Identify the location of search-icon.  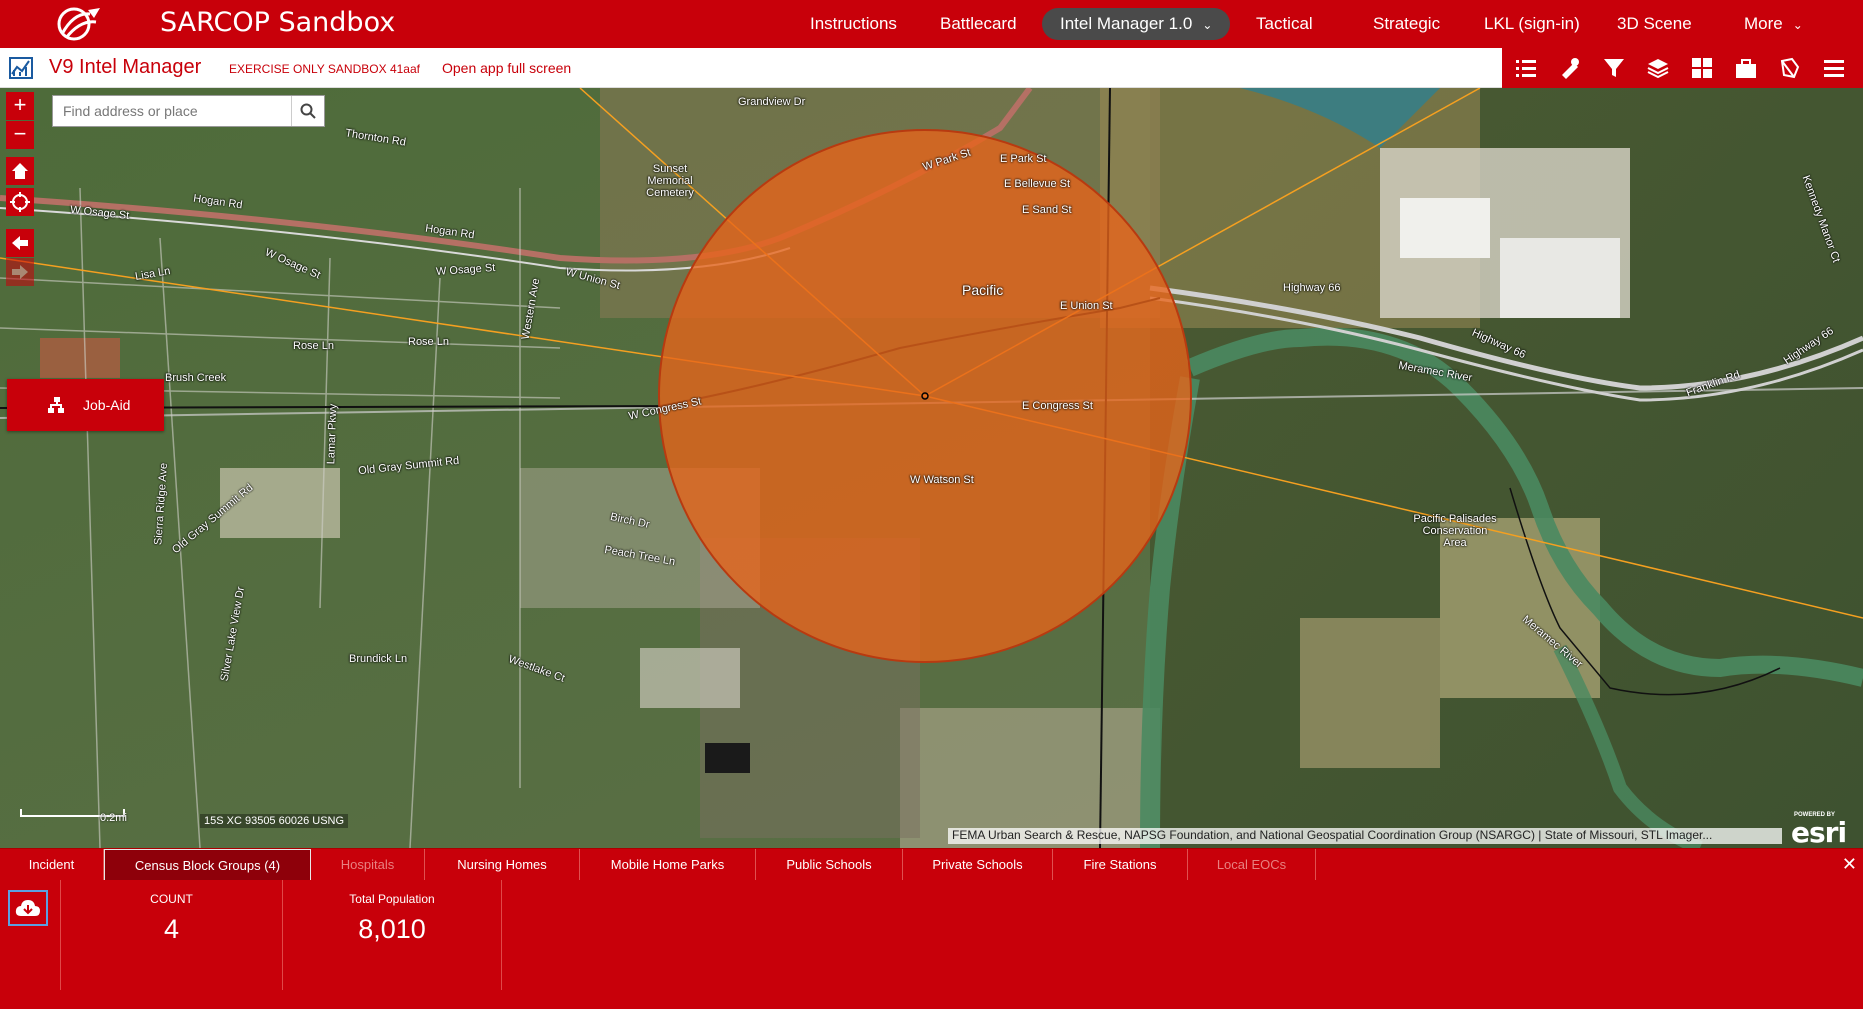
(308, 111).